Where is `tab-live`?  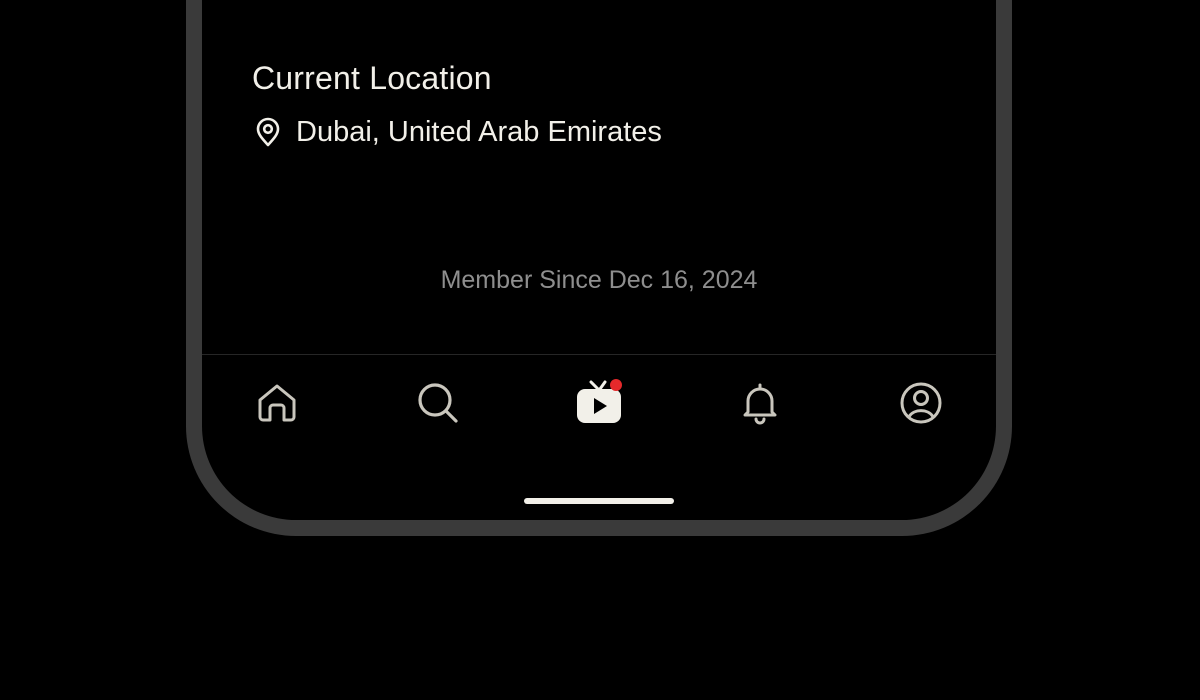
tab-live is located at coordinates (599, 403).